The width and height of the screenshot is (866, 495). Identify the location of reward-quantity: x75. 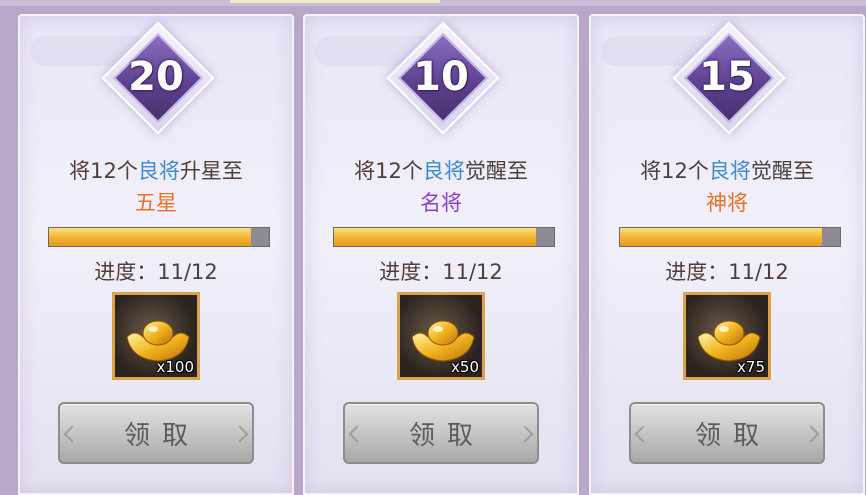
(751, 367).